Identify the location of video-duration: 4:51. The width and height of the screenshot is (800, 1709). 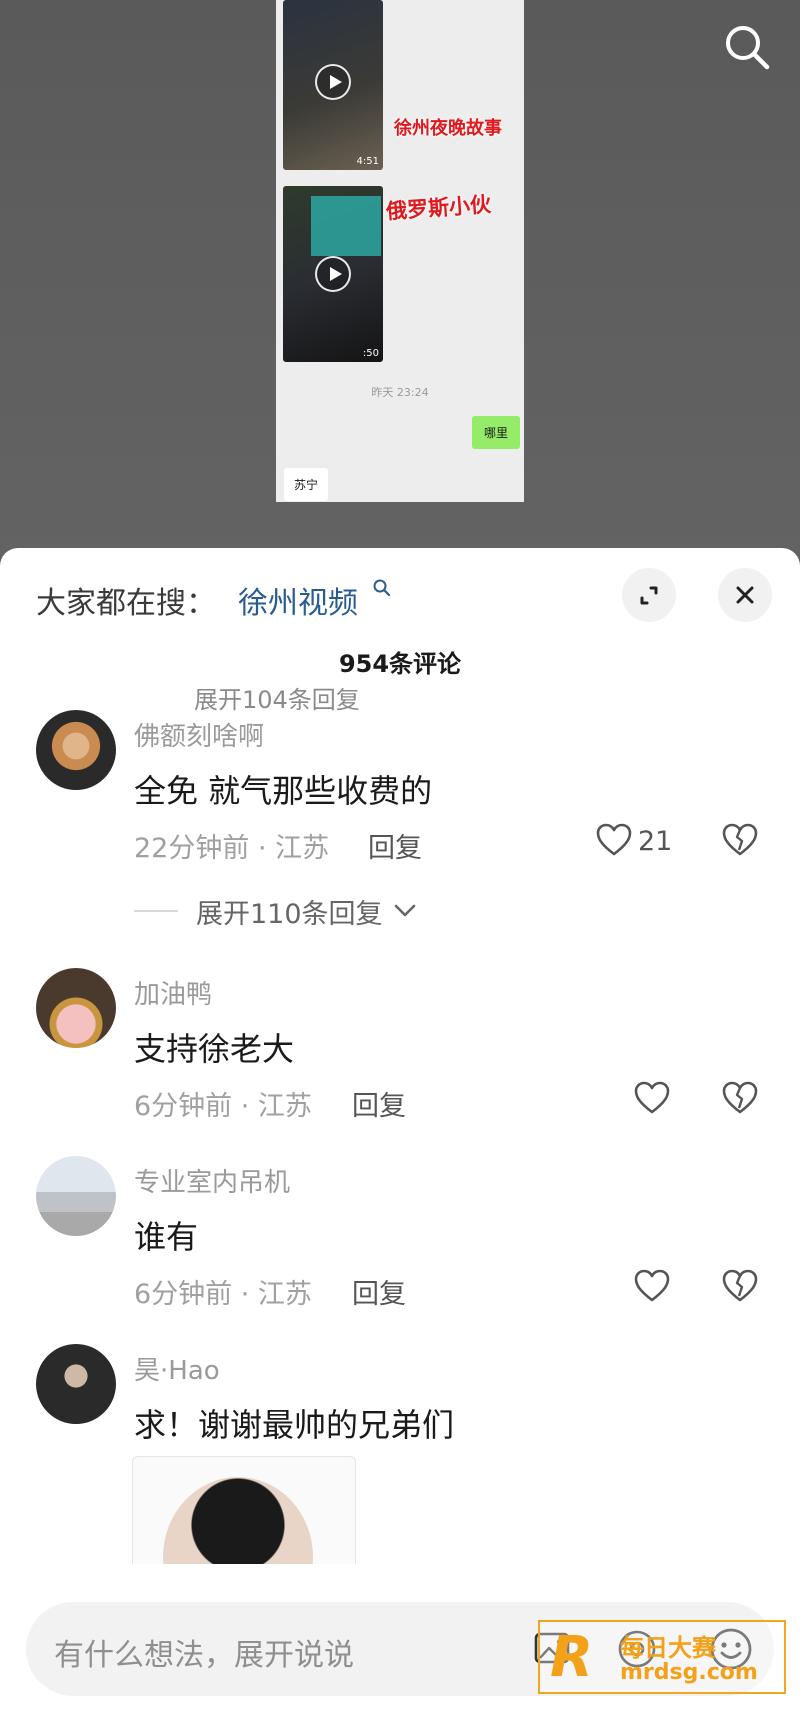
(367, 161).